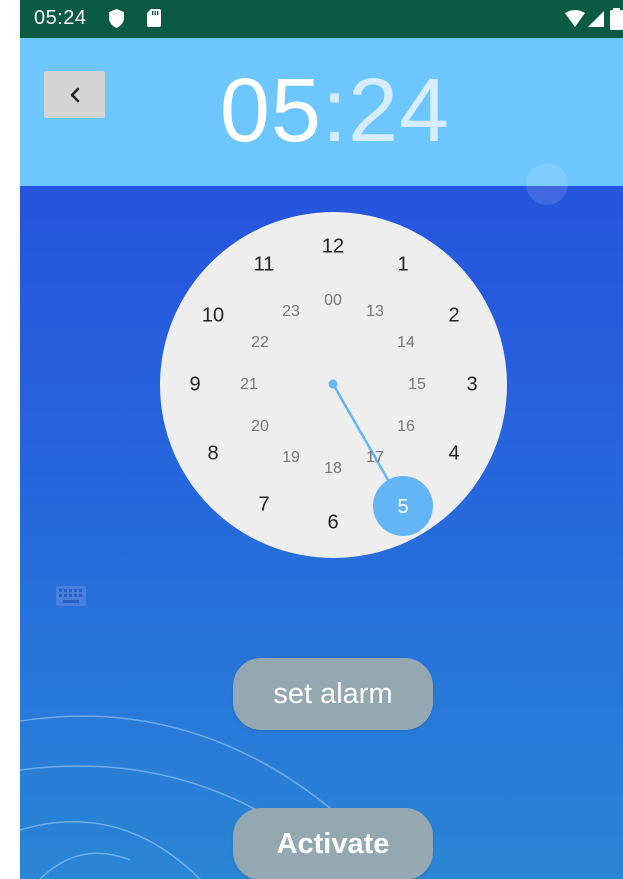  I want to click on clock-hour-10: 10, so click(213, 316).